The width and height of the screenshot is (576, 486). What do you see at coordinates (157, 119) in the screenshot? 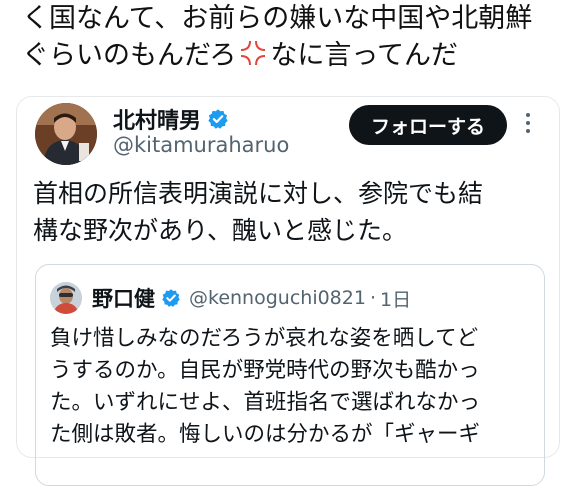
I see `author-name: 北村晴男` at bounding box center [157, 119].